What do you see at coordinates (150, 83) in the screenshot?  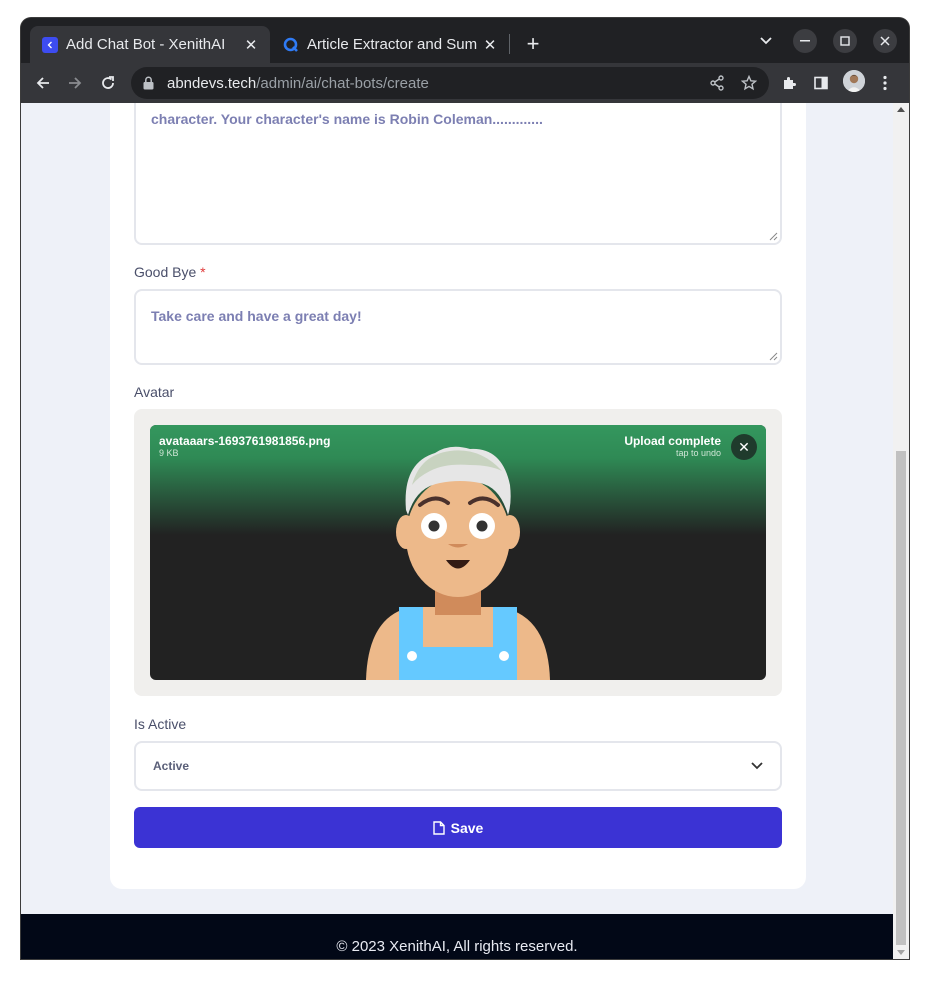 I see `lock-icon` at bounding box center [150, 83].